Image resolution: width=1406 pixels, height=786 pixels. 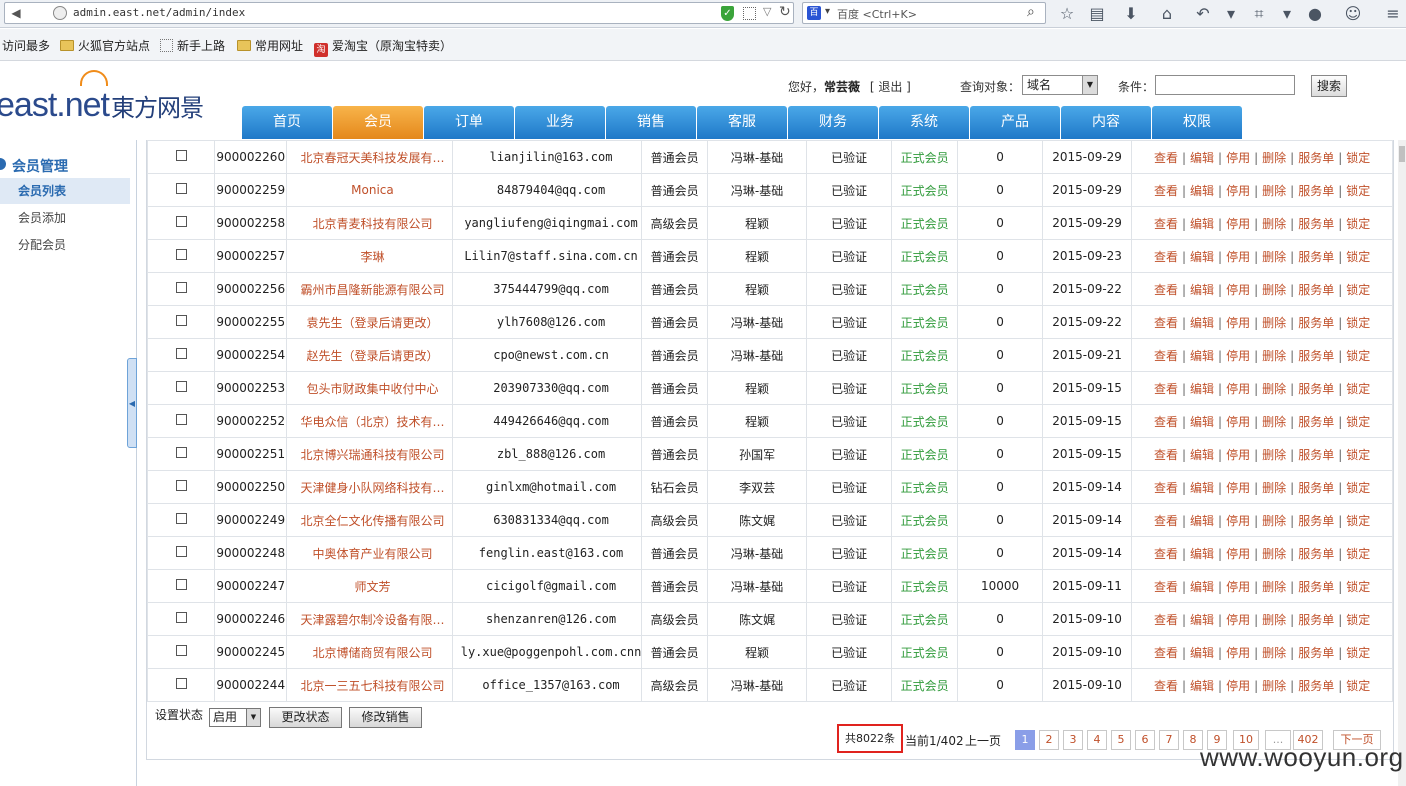 What do you see at coordinates (890, 87) in the screenshot?
I see `logout-link: [ 退出 ]` at bounding box center [890, 87].